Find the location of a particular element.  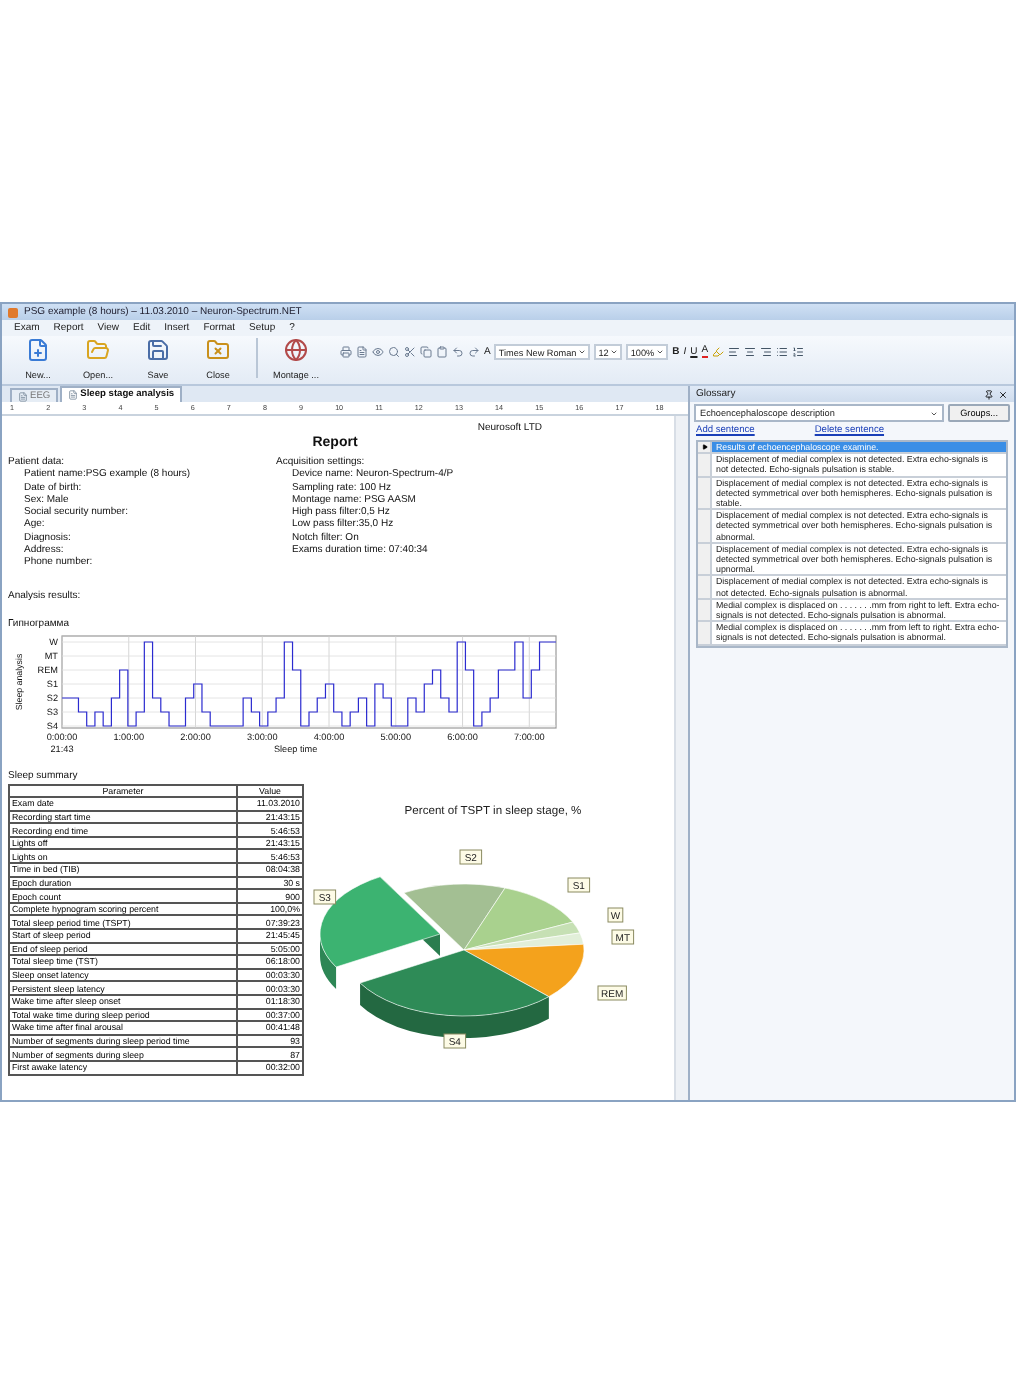

cut-icon is located at coordinates (410, 352).